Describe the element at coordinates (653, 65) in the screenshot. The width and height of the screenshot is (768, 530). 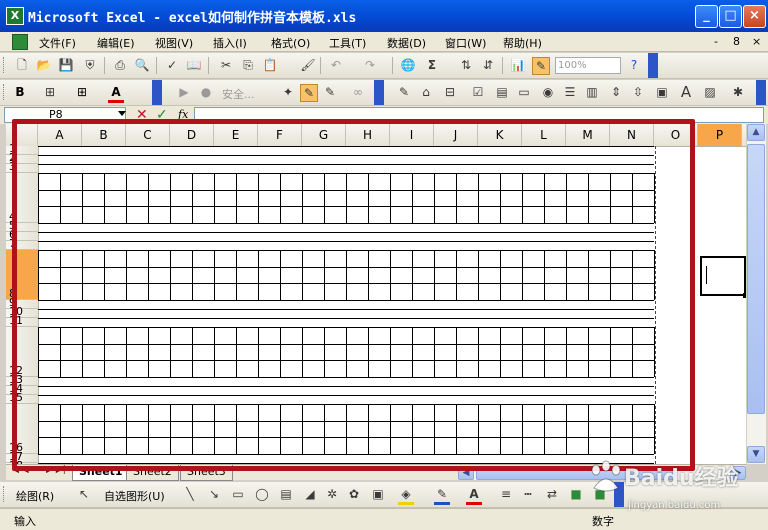
I see `toolbar-options-icon` at that location.